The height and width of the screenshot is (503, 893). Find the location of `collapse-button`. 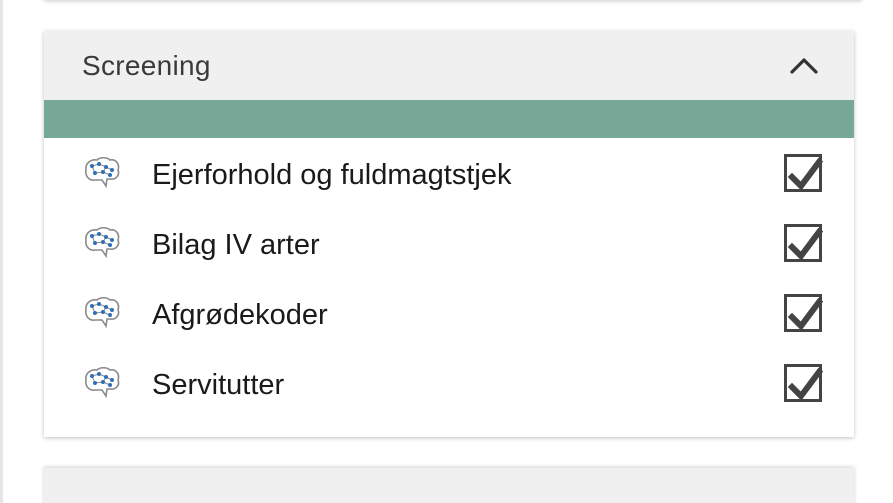

collapse-button is located at coordinates (804, 66).